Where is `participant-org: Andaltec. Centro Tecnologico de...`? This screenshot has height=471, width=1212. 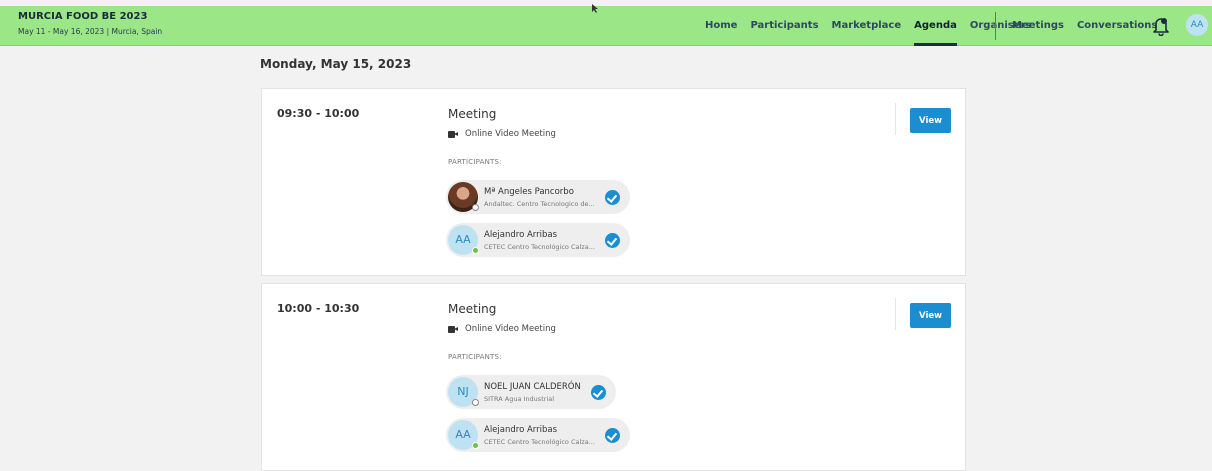
participant-org: Andaltec. Centro Tecnologico de... is located at coordinates (539, 203).